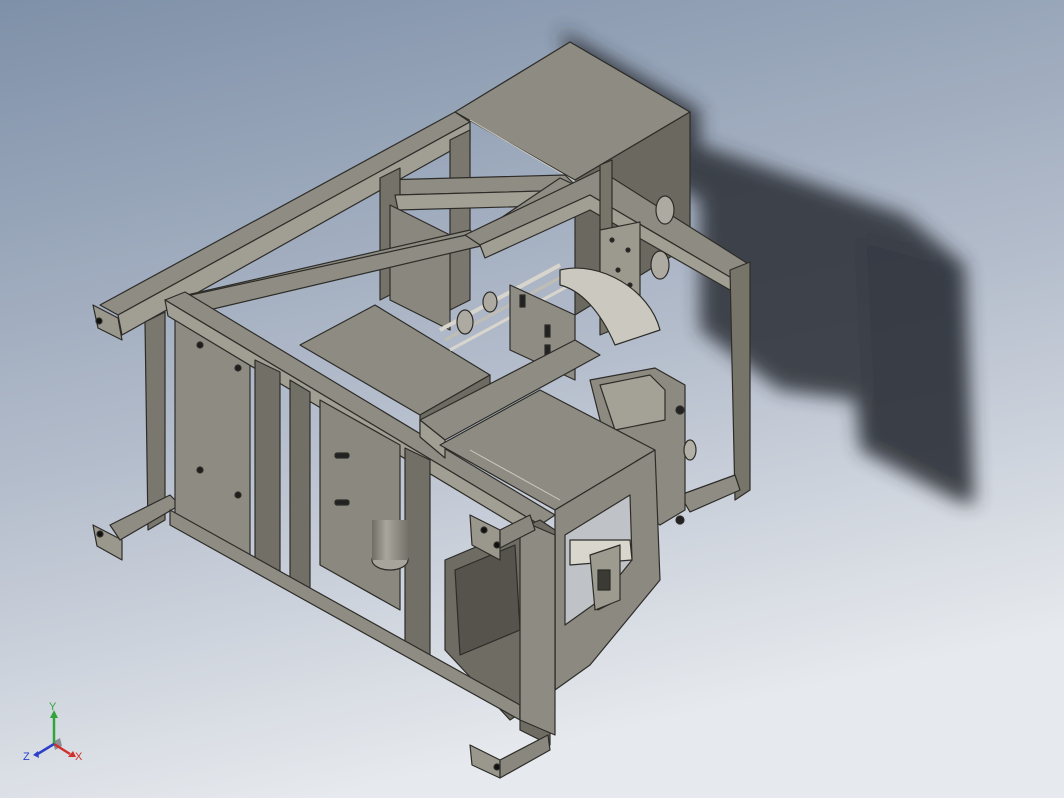 This screenshot has height=798, width=1064. What do you see at coordinates (45, 749) in the screenshot?
I see `z-axis-icon` at bounding box center [45, 749].